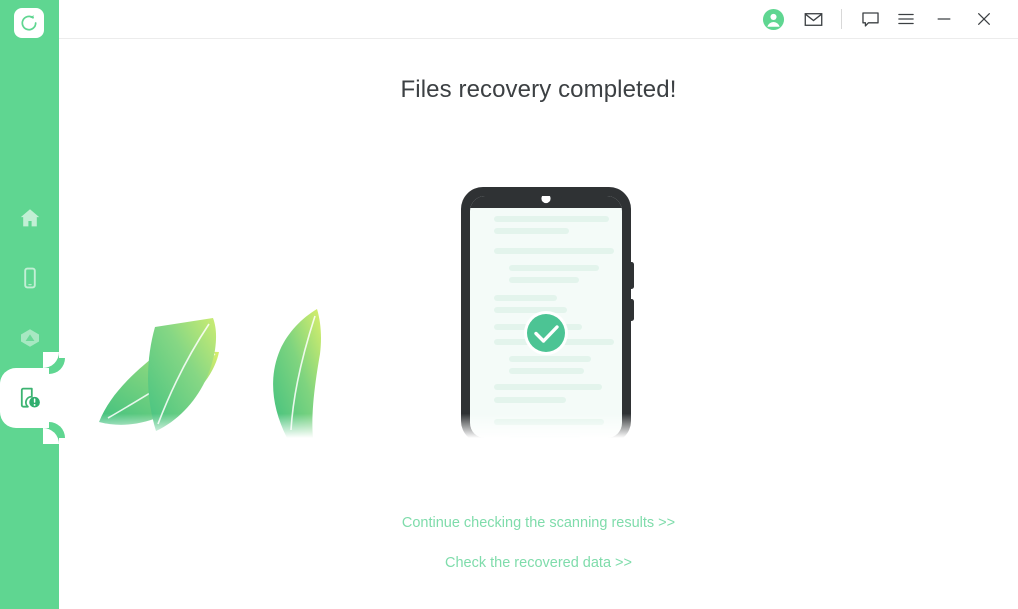  I want to click on title-bar, so click(538, 19).